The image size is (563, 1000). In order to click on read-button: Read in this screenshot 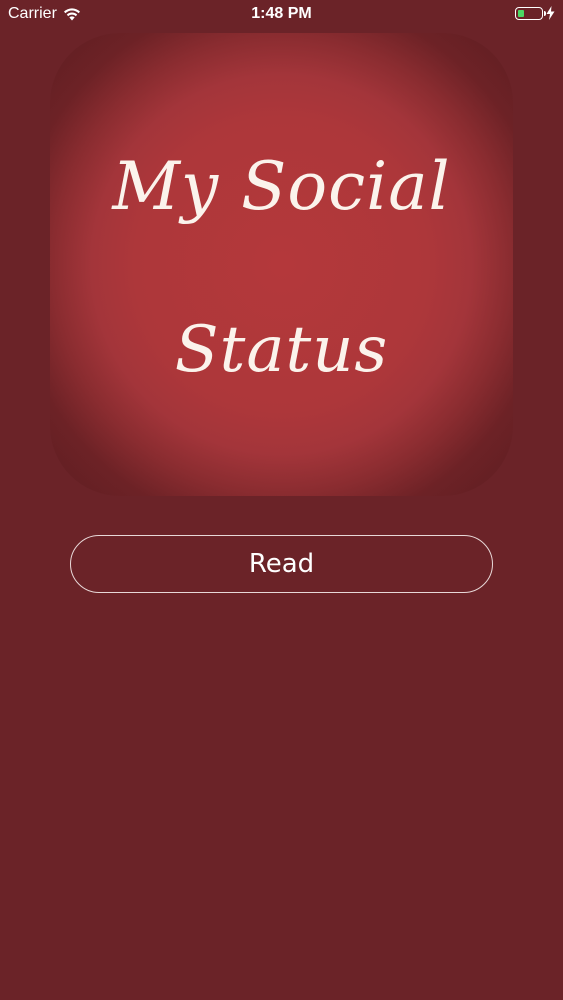, I will do `click(281, 564)`.